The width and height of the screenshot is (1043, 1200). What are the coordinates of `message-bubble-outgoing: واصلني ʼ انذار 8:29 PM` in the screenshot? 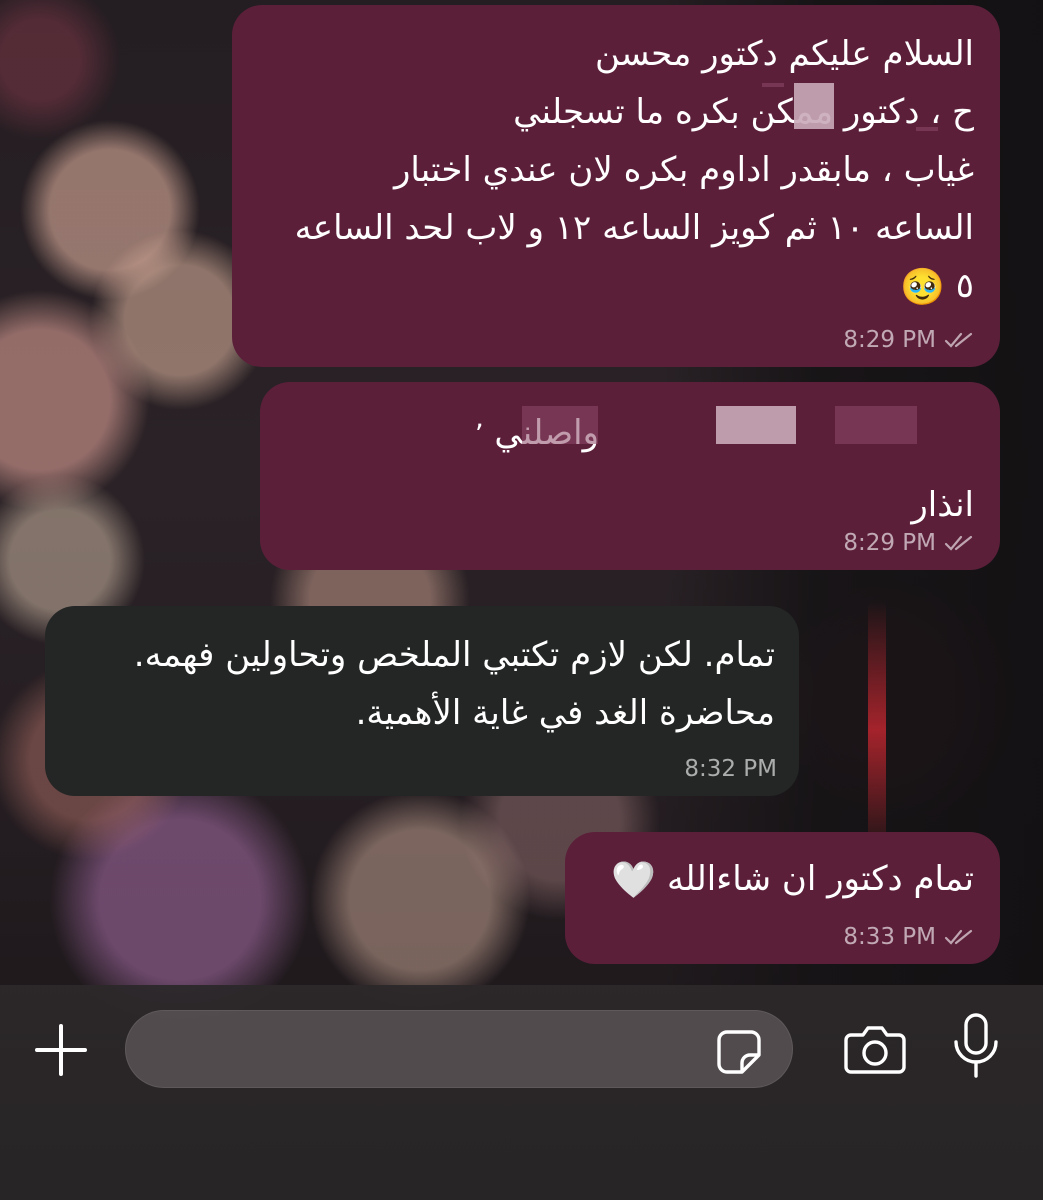 It's located at (630, 476).